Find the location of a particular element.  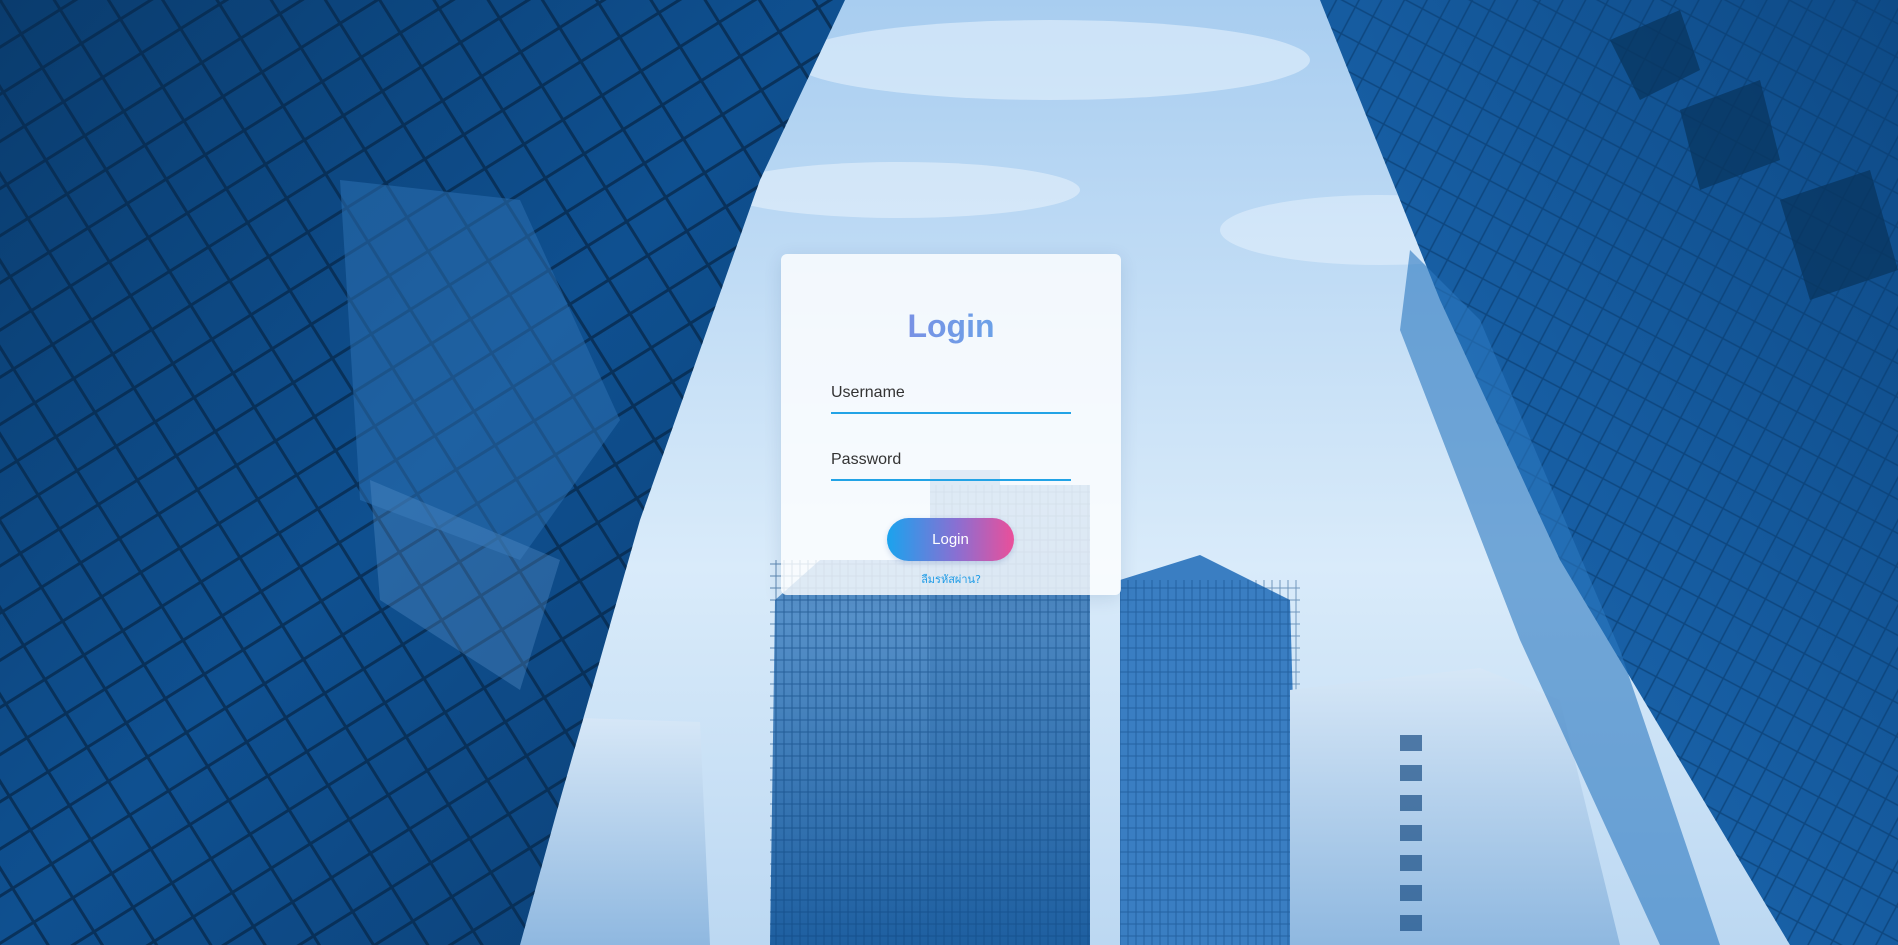

password-input is located at coordinates (951, 460).